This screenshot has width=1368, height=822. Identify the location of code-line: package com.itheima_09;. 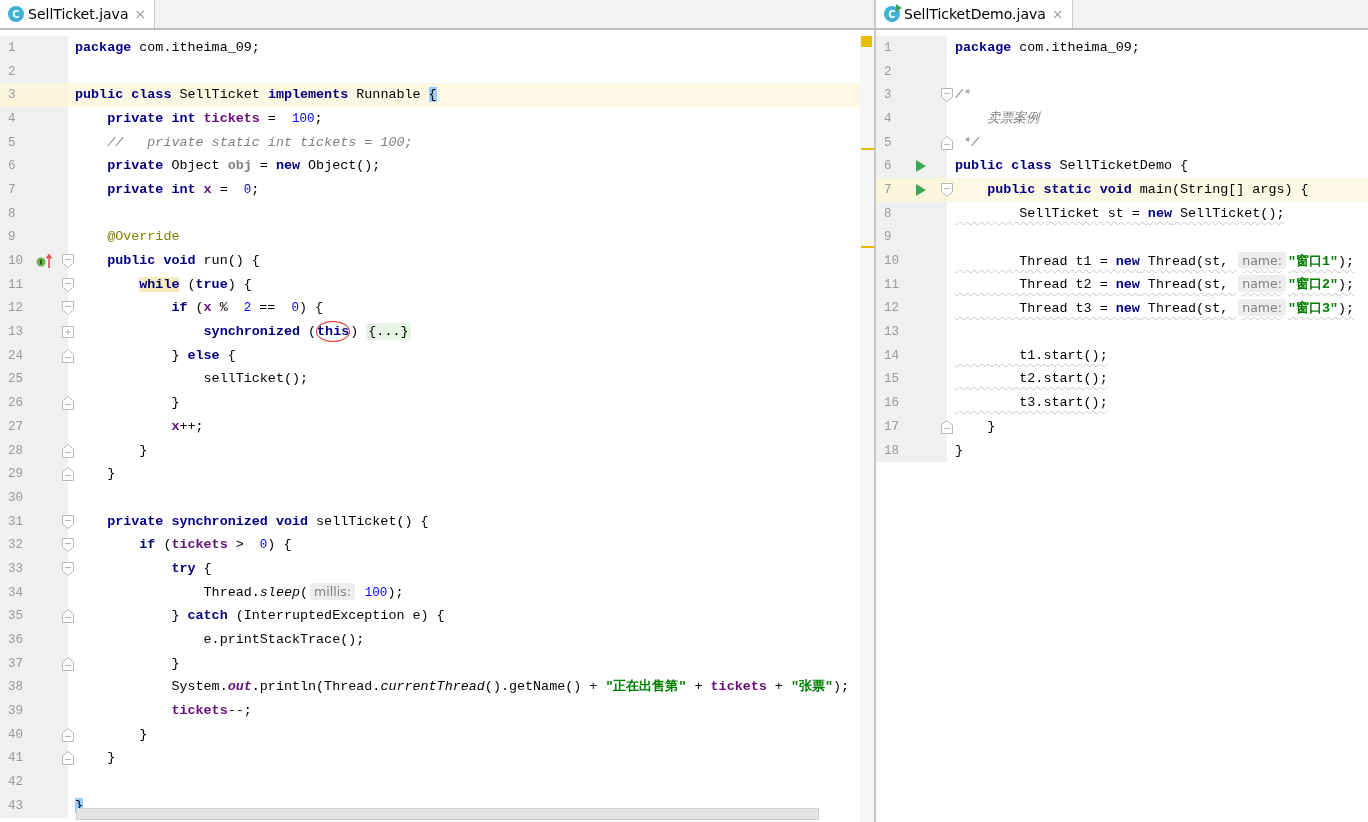
(1047, 47).